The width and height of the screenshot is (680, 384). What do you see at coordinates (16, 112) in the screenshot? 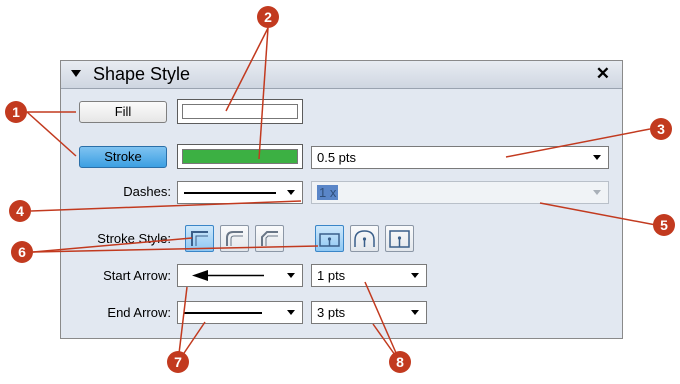
I see `callout-1: 1` at bounding box center [16, 112].